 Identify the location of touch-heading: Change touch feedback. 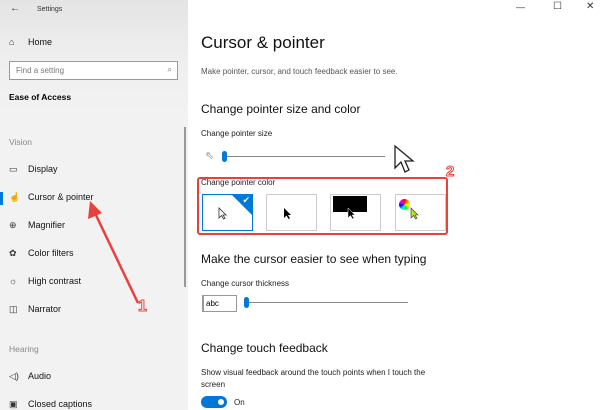
(264, 348).